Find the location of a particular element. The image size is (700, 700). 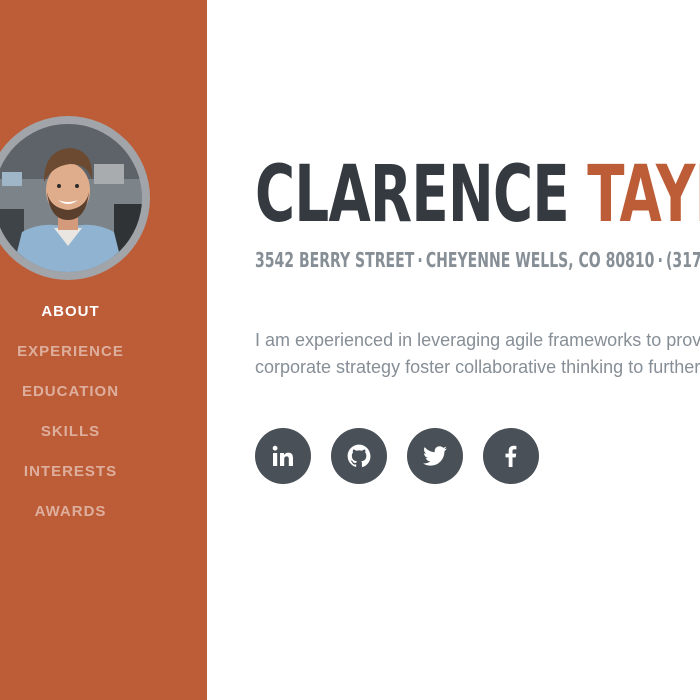

linkedin-icon is located at coordinates (282, 455).